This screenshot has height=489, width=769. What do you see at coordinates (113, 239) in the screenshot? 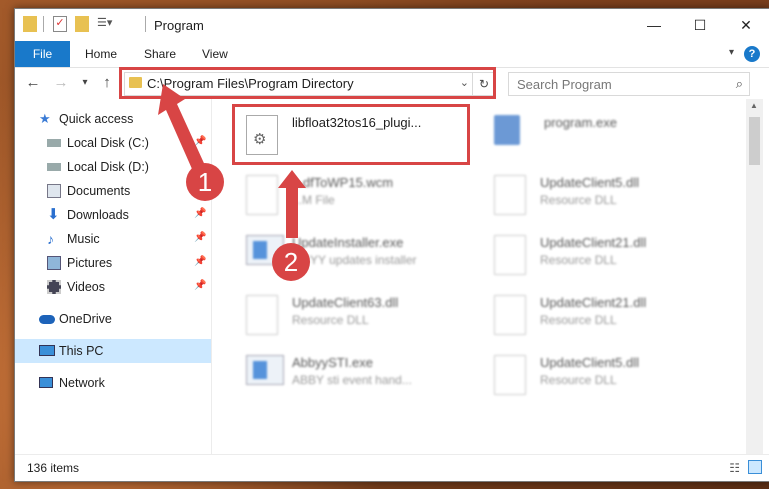
I see `sidebar-item-music: ♪ Music 📌` at bounding box center [113, 239].